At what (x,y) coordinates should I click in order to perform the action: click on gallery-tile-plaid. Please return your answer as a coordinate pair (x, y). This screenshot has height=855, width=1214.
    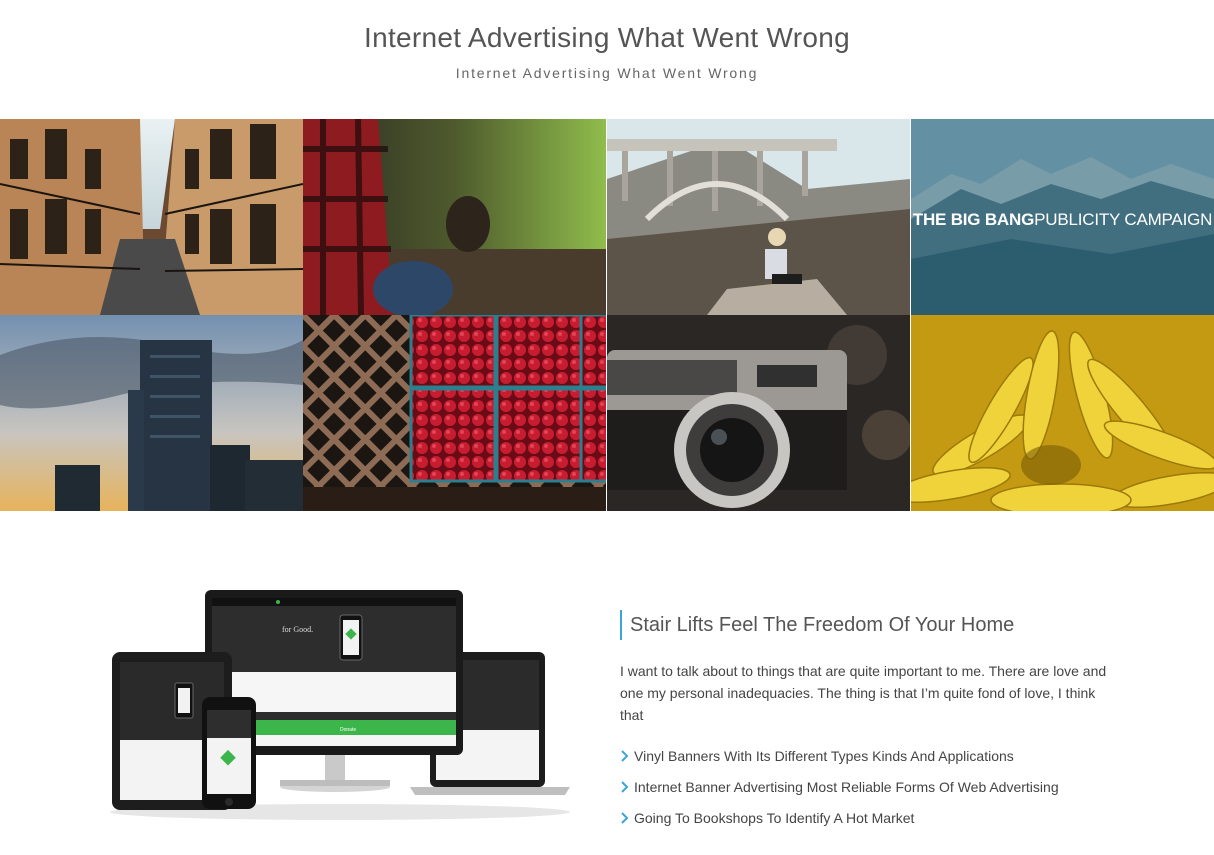
    Looking at the image, I should click on (454, 217).